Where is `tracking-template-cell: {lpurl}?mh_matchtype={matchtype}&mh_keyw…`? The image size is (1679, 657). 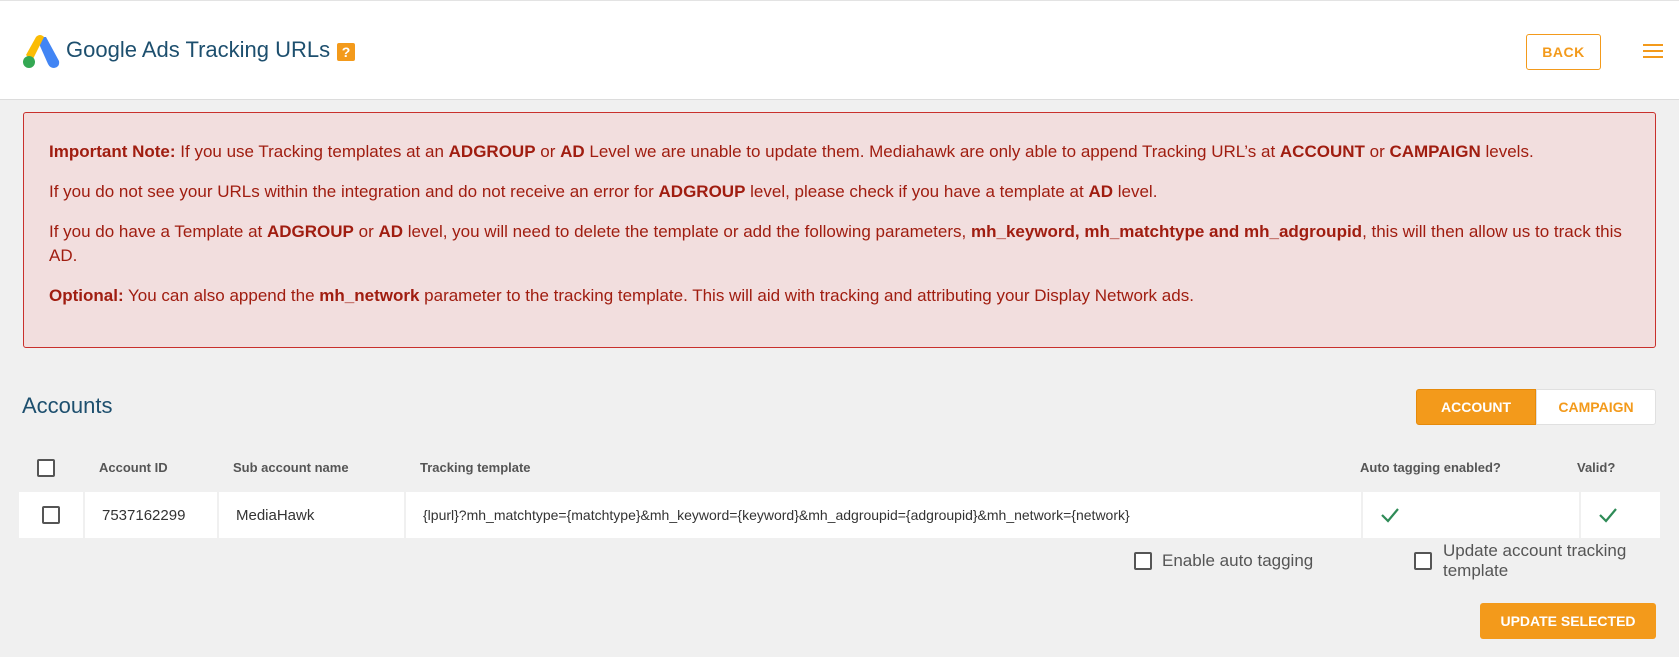
tracking-template-cell: {lpurl}?mh_matchtype={matchtype}&mh_keyw… is located at coordinates (883, 515).